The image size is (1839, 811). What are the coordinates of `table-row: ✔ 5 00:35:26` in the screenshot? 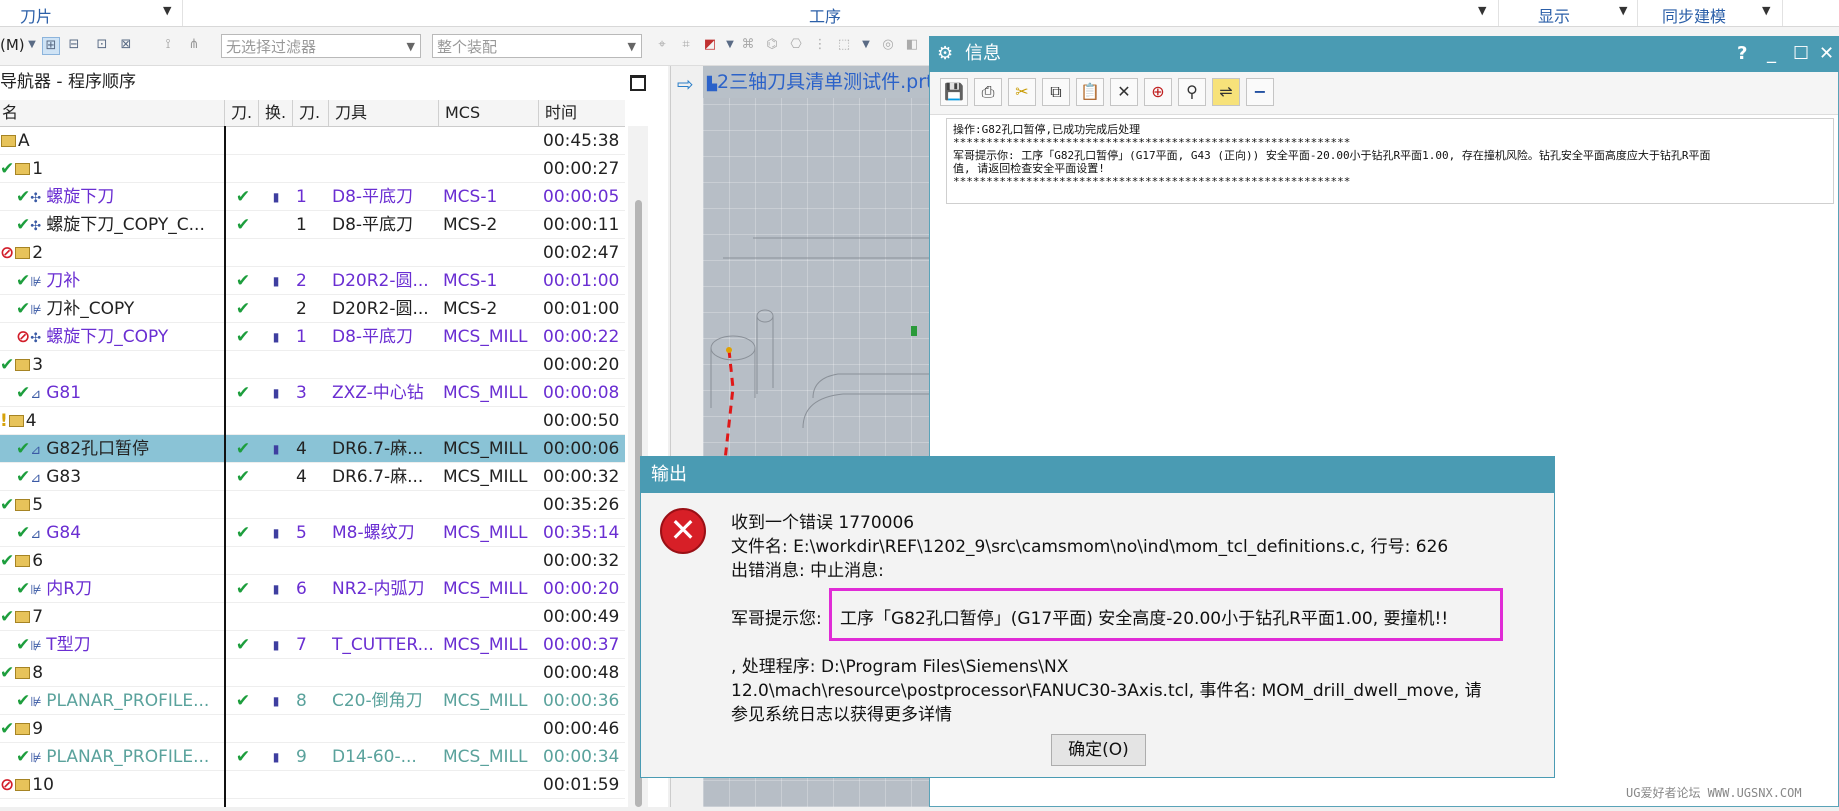 It's located at (312, 505).